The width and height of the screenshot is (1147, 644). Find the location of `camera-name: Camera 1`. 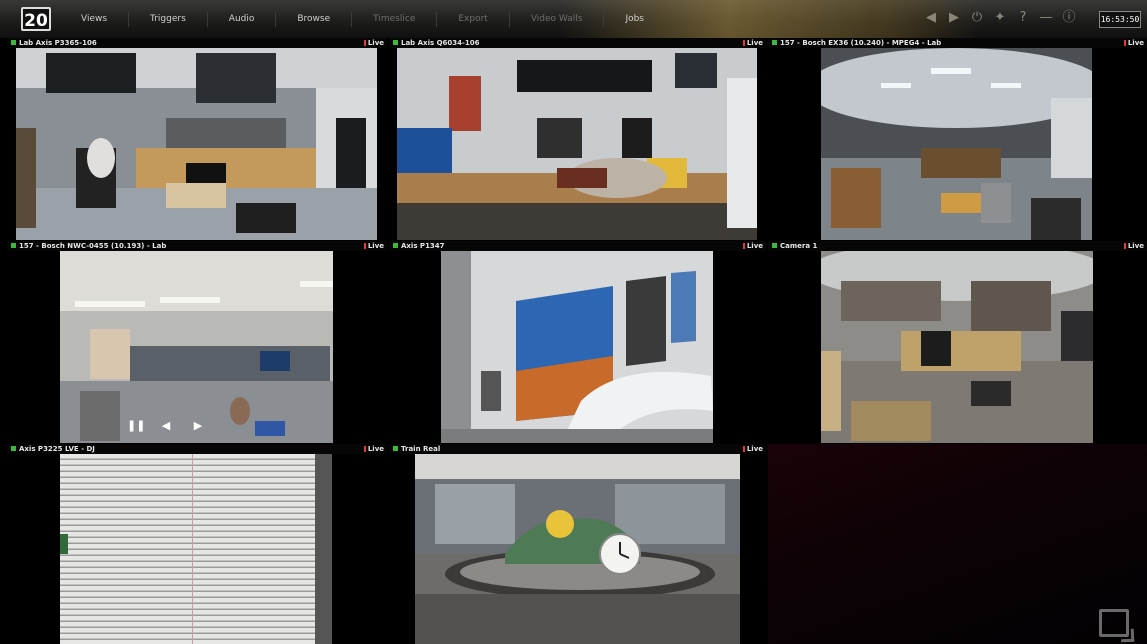

camera-name: Camera 1 is located at coordinates (799, 246).